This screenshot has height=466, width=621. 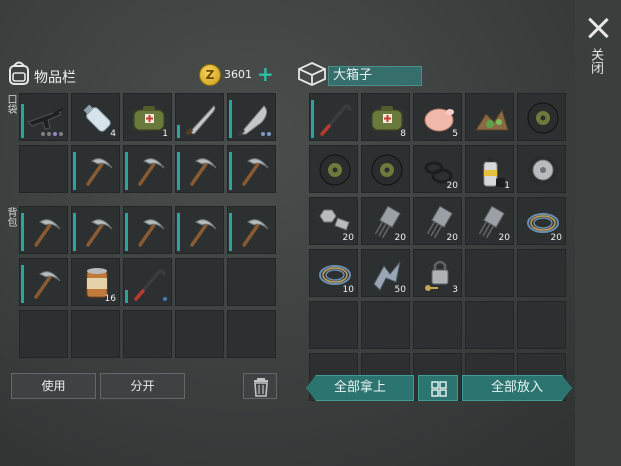 I want to click on wheel-rim-icon, so click(x=543, y=170).